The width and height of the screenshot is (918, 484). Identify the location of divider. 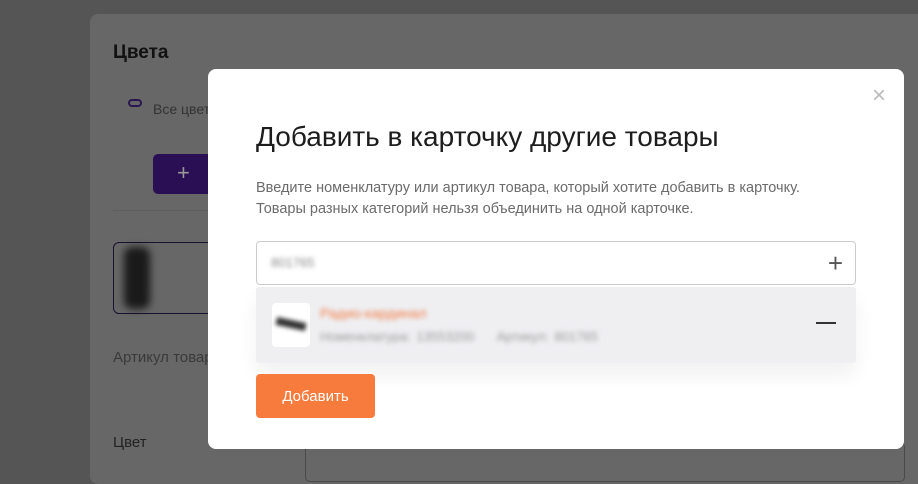
(168, 210).